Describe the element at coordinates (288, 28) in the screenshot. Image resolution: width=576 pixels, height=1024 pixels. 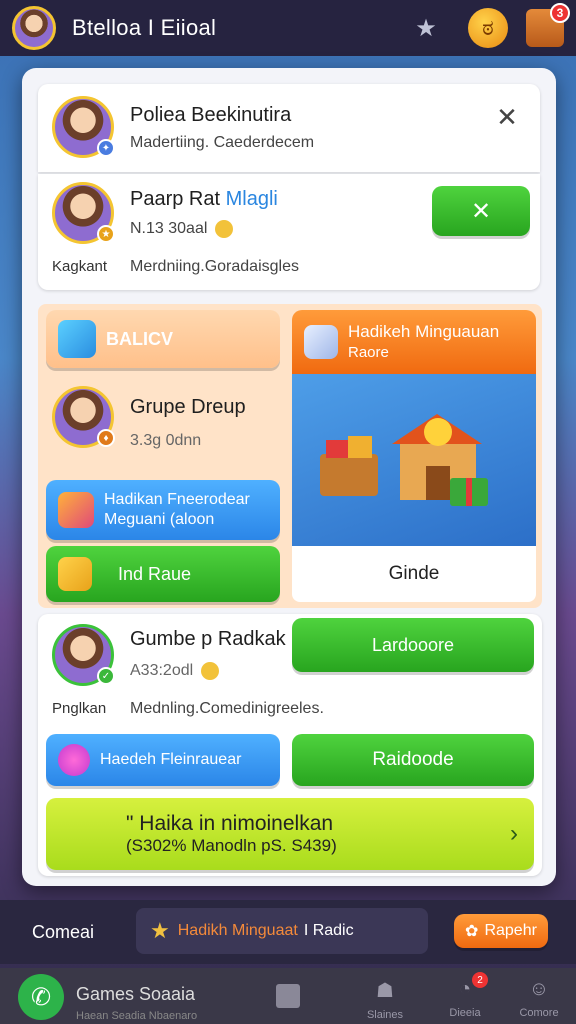
I see `top-bar: Btelloa I Eiioal ★ ಠ 3` at that location.